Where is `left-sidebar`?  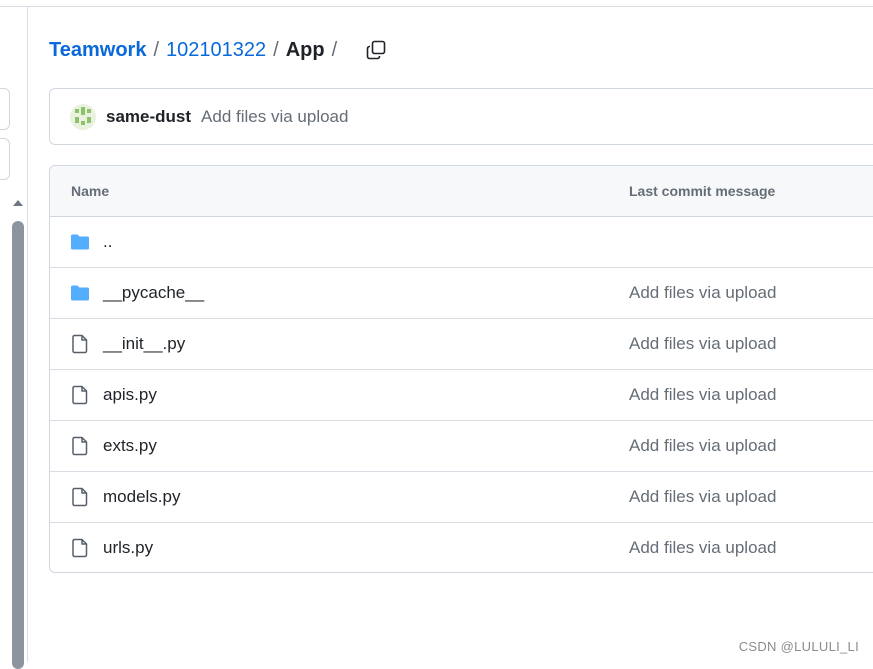
left-sidebar is located at coordinates (14, 334).